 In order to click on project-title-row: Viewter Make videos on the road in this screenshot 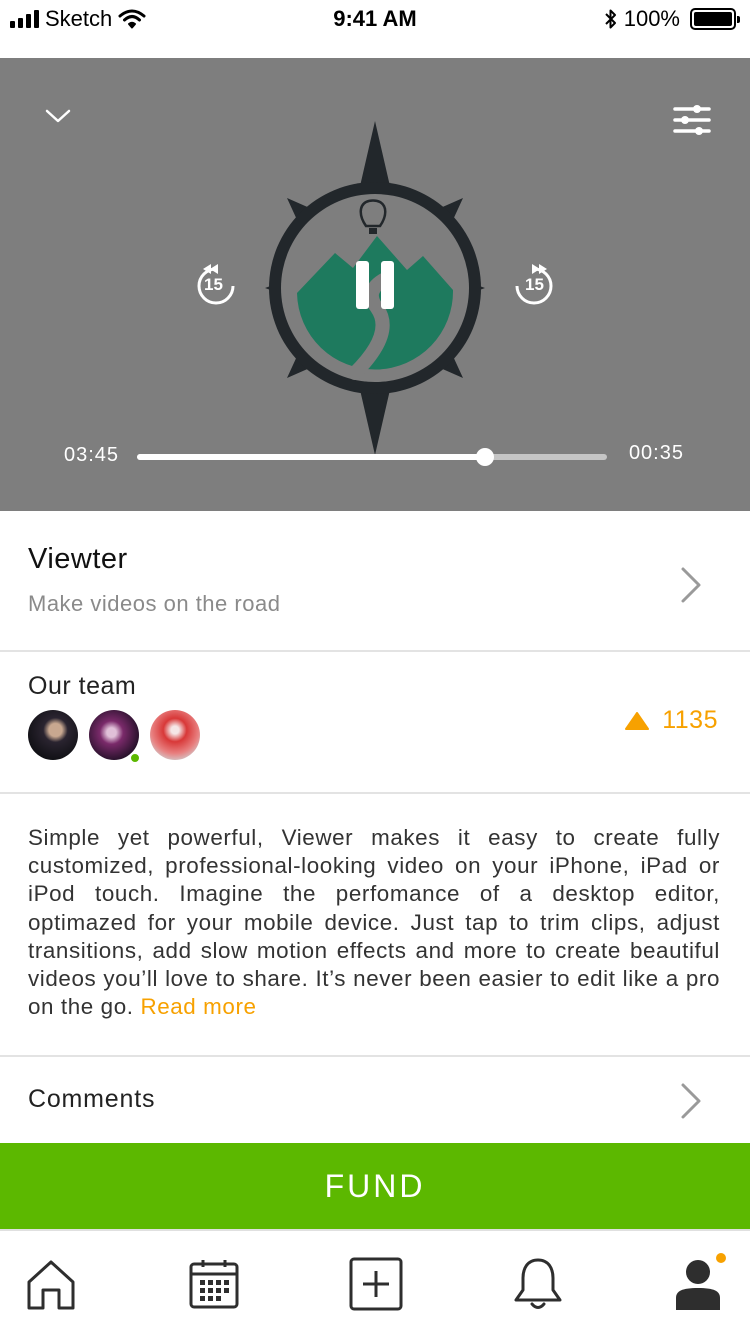, I will do `click(375, 581)`.